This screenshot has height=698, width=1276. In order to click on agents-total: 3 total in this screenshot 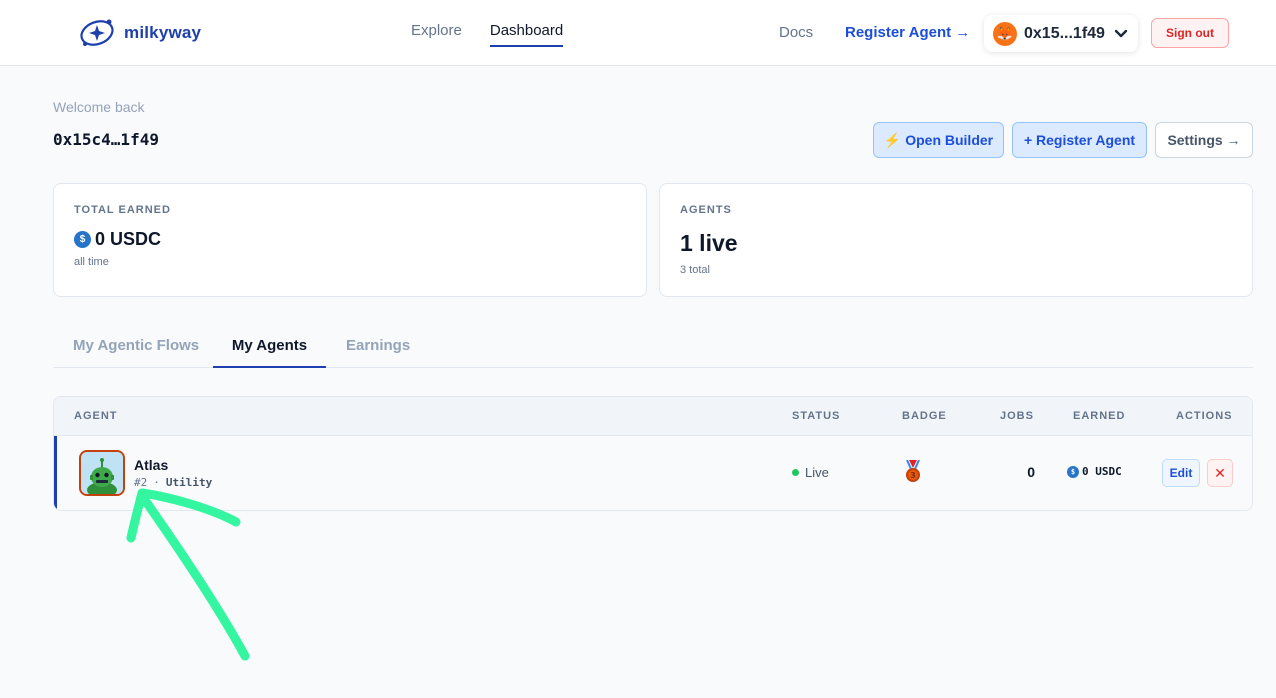, I will do `click(695, 270)`.